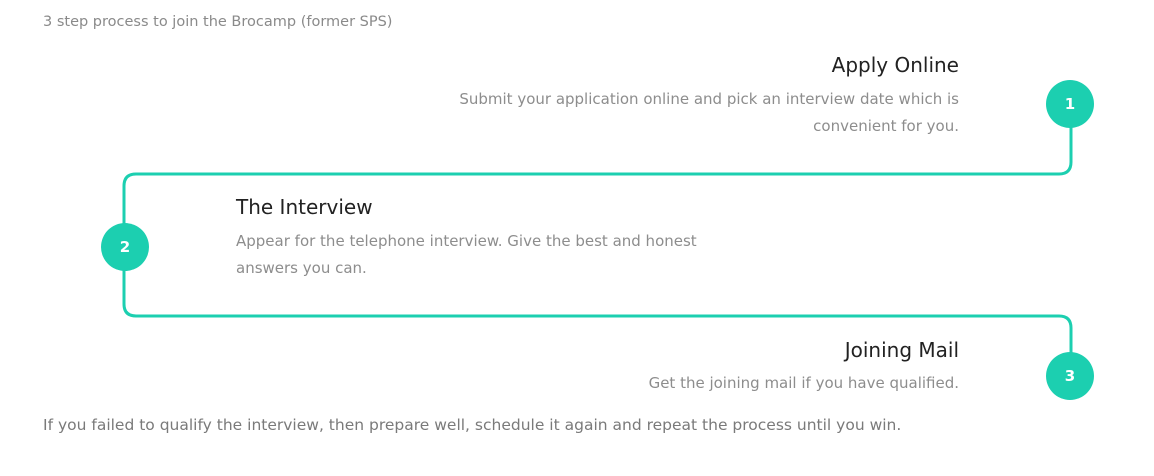 The image size is (1154, 476). What do you see at coordinates (895, 65) in the screenshot?
I see `step-1-title: Apply Online` at bounding box center [895, 65].